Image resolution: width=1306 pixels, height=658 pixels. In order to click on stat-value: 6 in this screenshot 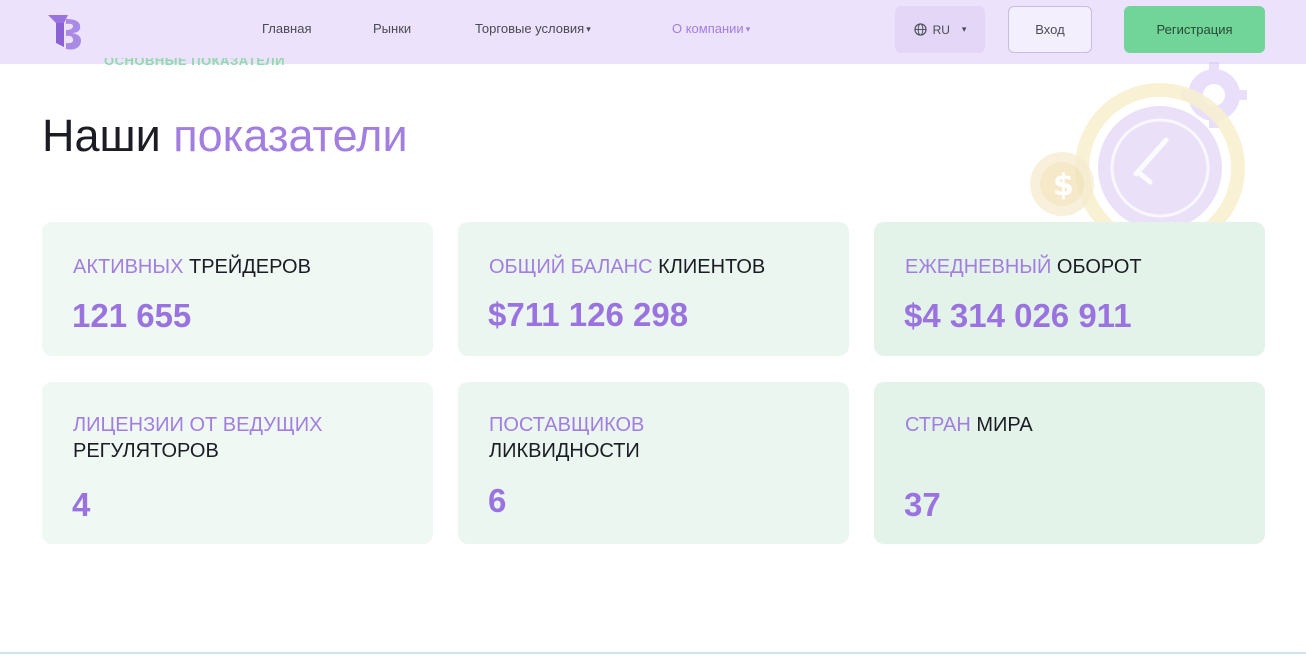, I will do `click(497, 500)`.